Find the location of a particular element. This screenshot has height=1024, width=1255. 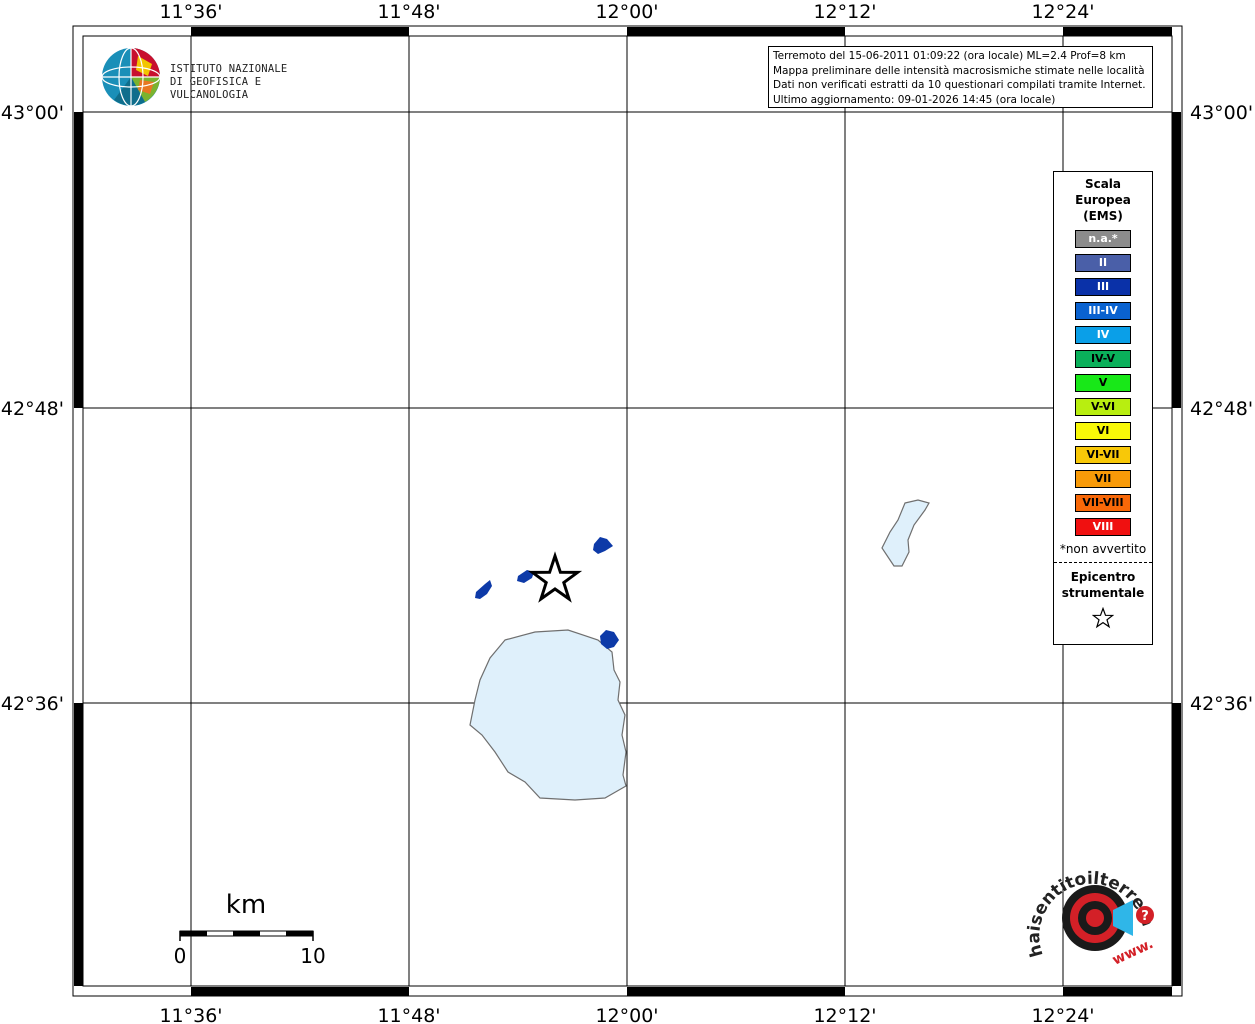

legend-title-2: Europea is located at coordinates (1103, 200).